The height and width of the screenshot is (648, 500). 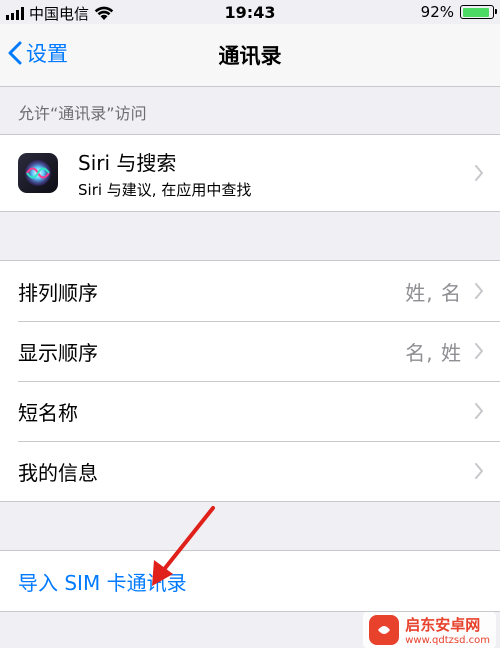 I want to click on display-order-value: 名, 姓, so click(x=433, y=352).